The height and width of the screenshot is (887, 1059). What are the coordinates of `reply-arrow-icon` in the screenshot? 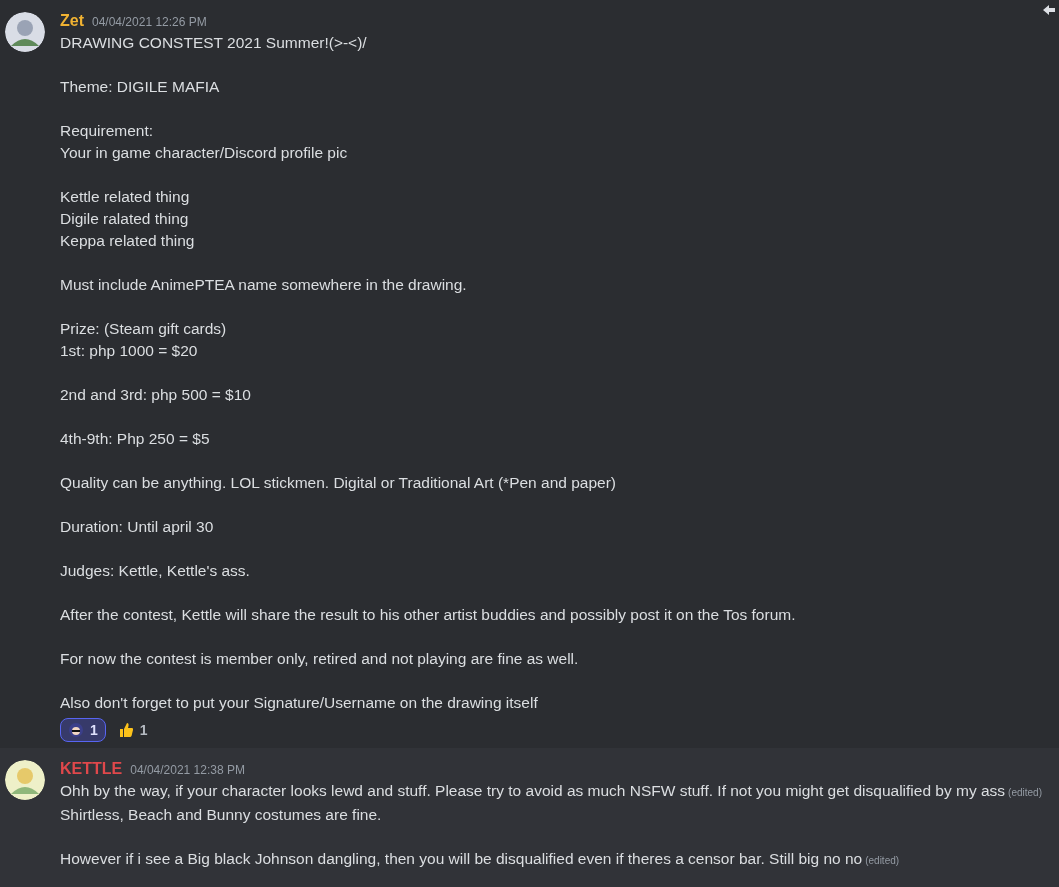 It's located at (1049, 10).